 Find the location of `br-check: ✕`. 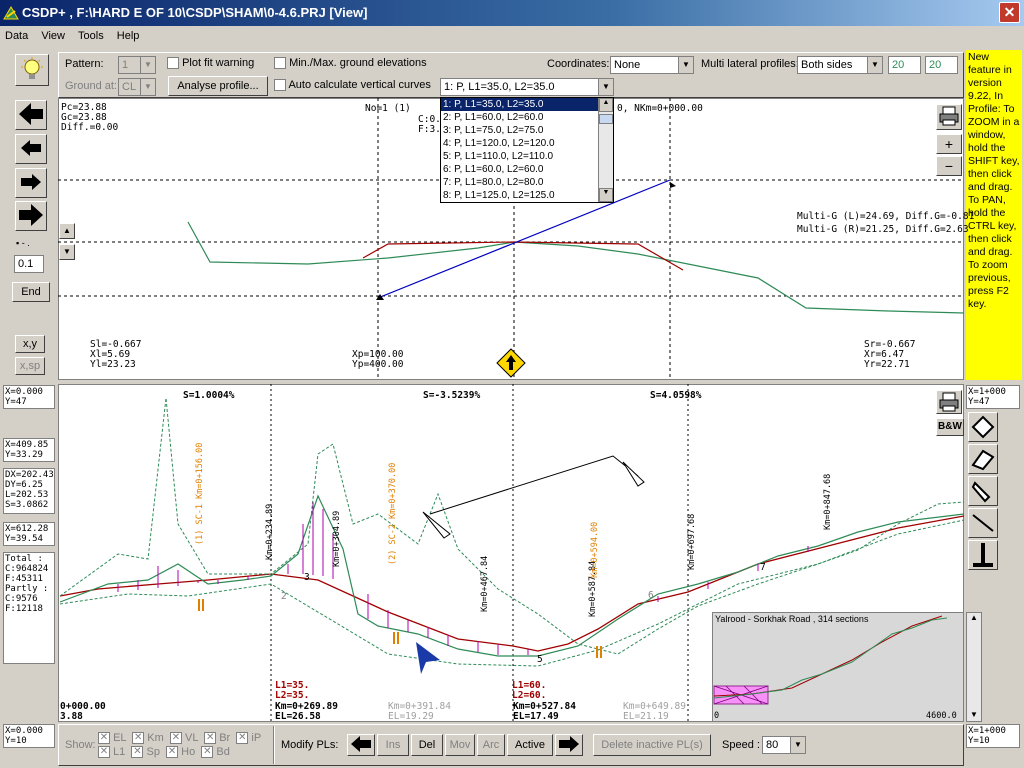

br-check: ✕ is located at coordinates (210, 738).